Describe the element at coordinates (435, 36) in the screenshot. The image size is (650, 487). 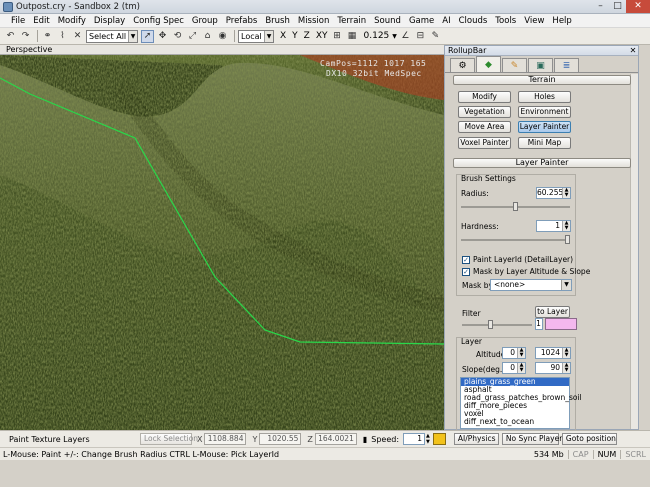
I see `edit-mode-icon: ✎` at that location.